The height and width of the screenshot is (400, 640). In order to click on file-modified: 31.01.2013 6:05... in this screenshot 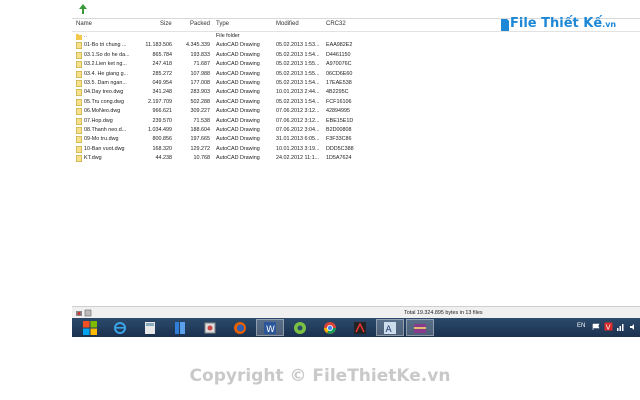, I will do `click(298, 139)`.